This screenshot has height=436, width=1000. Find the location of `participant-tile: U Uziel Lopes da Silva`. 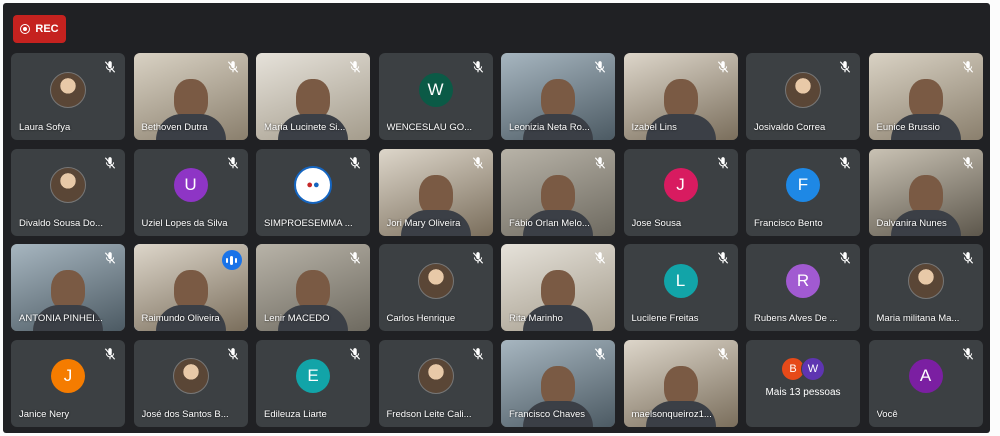

participant-tile: U Uziel Lopes da Silva is located at coordinates (190, 192).